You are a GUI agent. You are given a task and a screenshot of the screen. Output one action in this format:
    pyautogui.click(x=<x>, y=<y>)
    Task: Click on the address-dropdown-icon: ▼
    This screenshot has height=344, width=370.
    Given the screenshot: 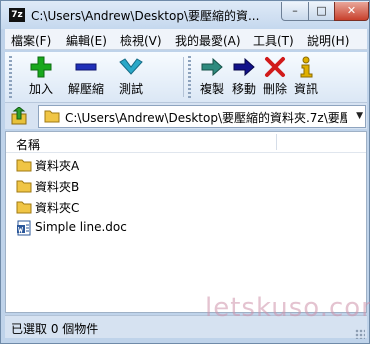 What is the action you would take?
    pyautogui.click(x=359, y=116)
    